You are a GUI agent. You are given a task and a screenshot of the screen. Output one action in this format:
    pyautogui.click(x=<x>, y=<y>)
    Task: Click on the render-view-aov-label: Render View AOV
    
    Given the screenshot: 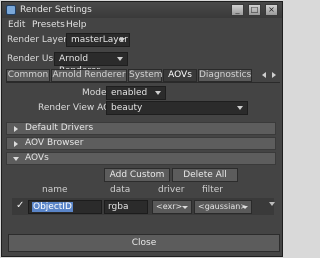 What is the action you would take?
    pyautogui.click(x=77, y=108)
    